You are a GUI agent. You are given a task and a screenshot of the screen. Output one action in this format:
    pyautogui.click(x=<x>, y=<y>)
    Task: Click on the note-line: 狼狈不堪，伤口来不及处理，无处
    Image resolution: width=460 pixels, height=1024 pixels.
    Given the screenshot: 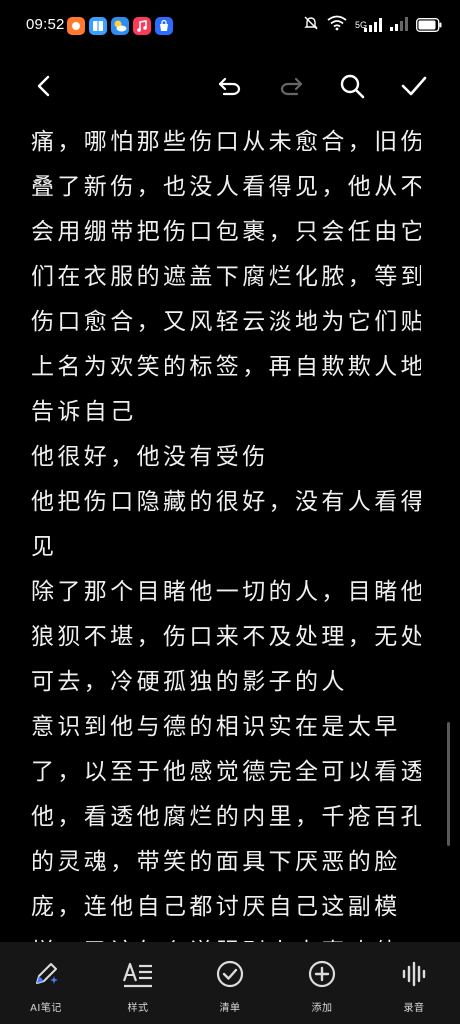 What is the action you would take?
    pyautogui.click(x=226, y=637)
    